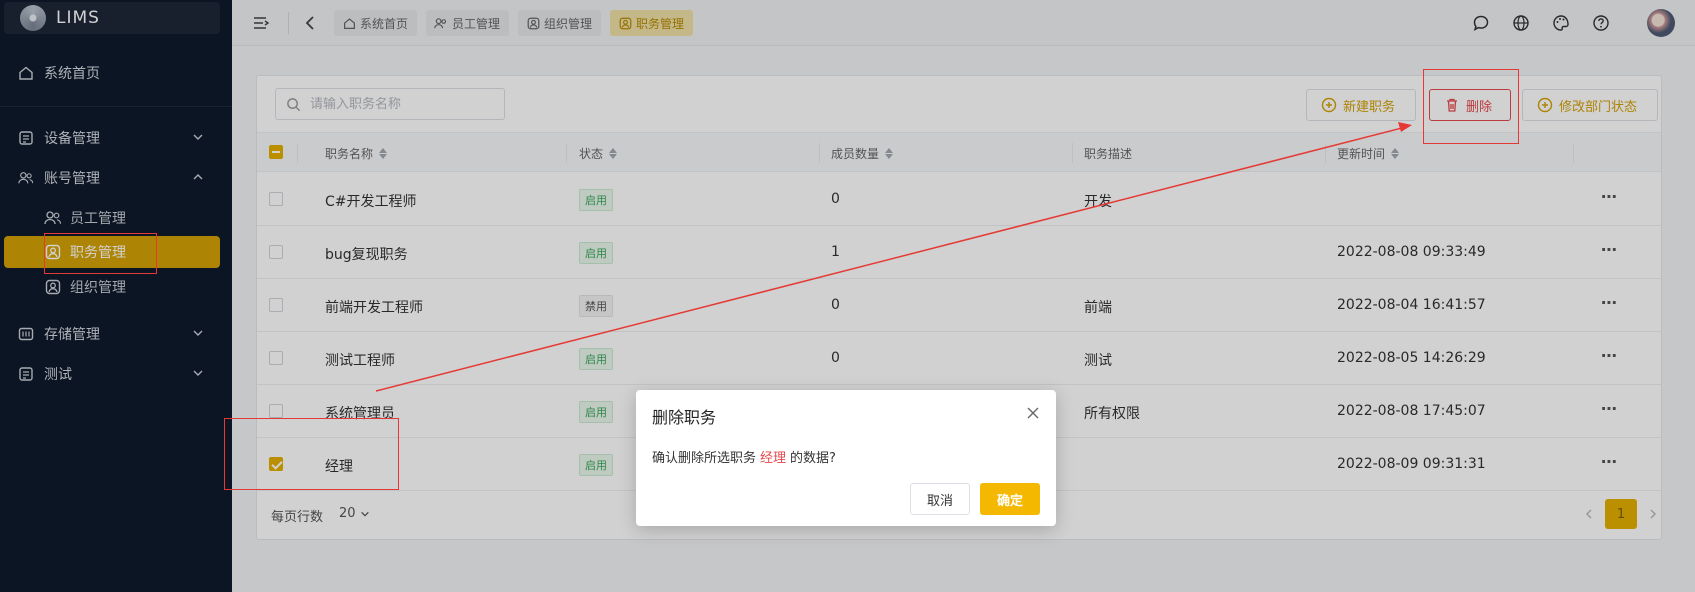 The height and width of the screenshot is (592, 1695). I want to click on home-icon, so click(26, 73).